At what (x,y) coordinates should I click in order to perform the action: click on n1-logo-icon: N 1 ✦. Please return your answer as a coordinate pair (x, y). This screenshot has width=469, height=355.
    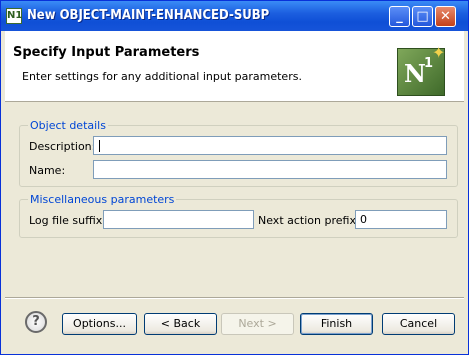
    Looking at the image, I should click on (421, 69).